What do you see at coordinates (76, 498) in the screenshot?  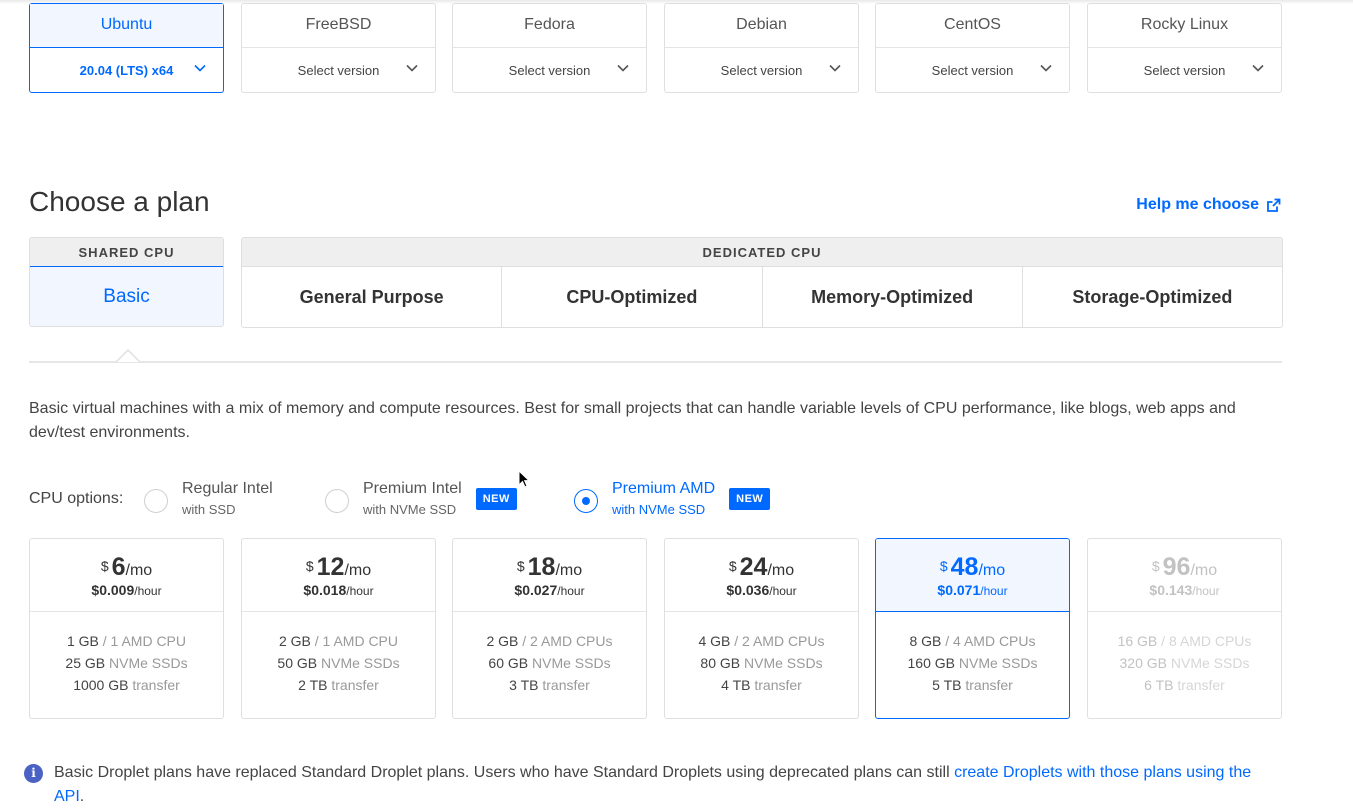 I see `cpu-options-label: CPU options:` at bounding box center [76, 498].